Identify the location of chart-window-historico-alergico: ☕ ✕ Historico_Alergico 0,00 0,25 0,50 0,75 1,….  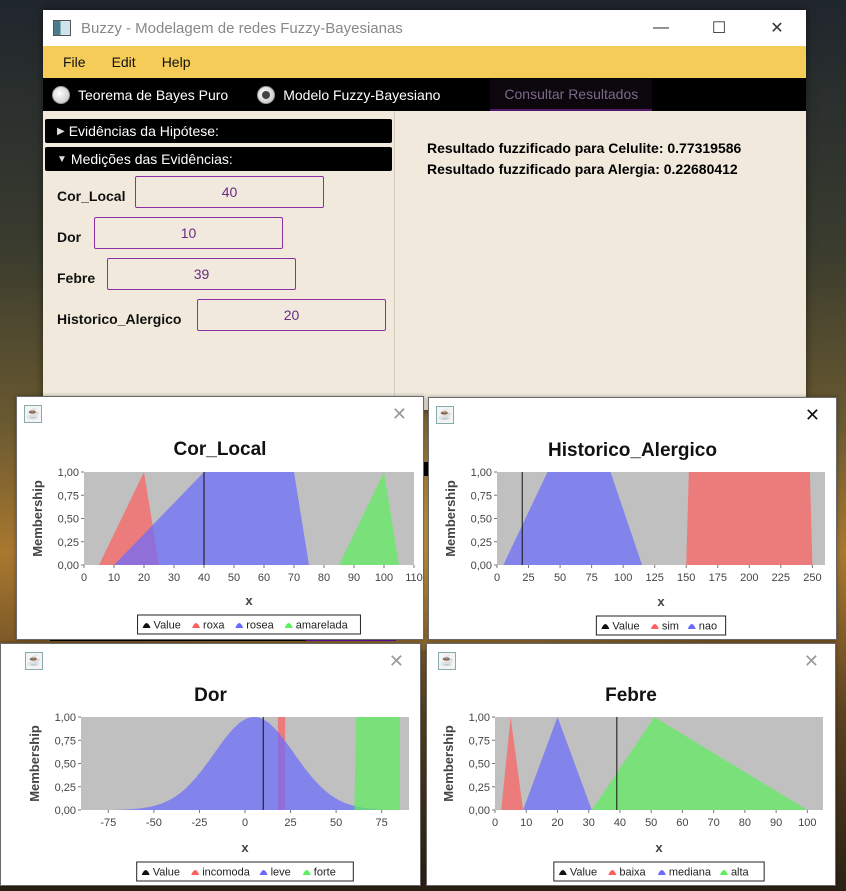
(632, 518).